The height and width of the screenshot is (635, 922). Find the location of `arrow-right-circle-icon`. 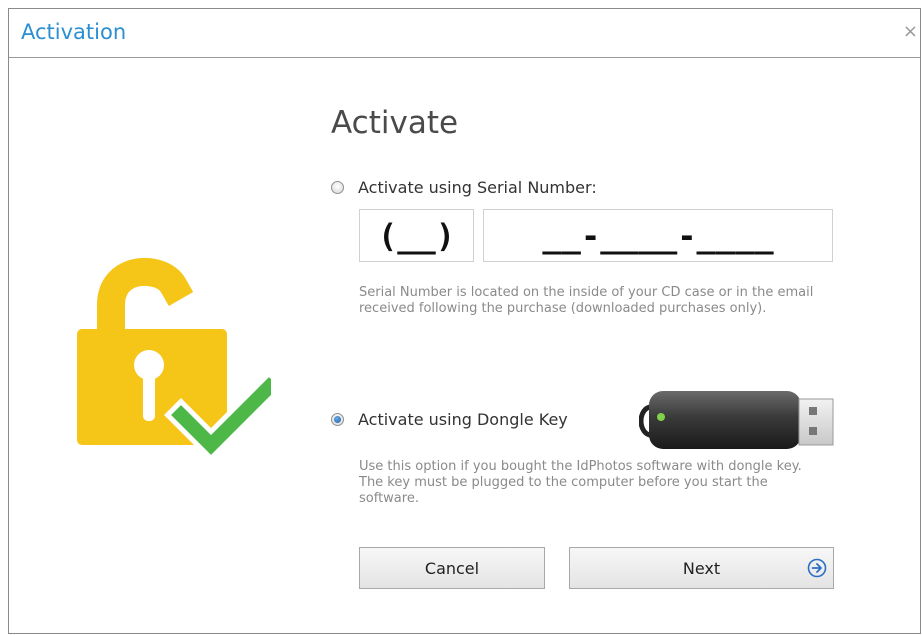

arrow-right-circle-icon is located at coordinates (817, 568).